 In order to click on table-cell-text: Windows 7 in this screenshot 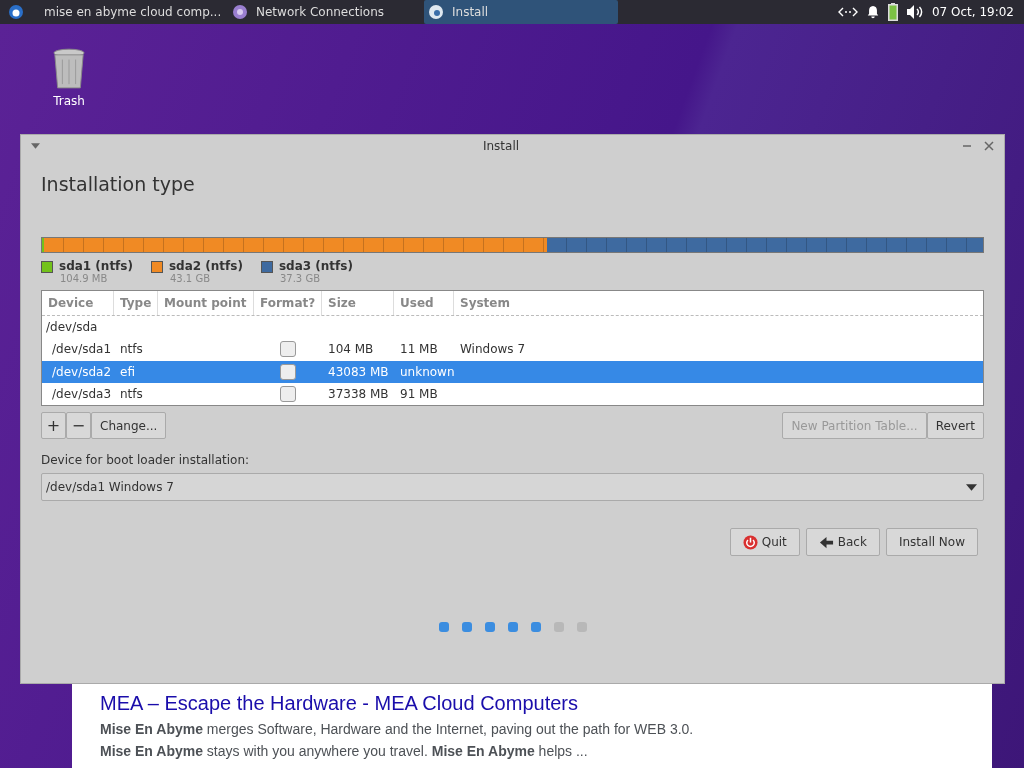, I will do `click(492, 349)`.